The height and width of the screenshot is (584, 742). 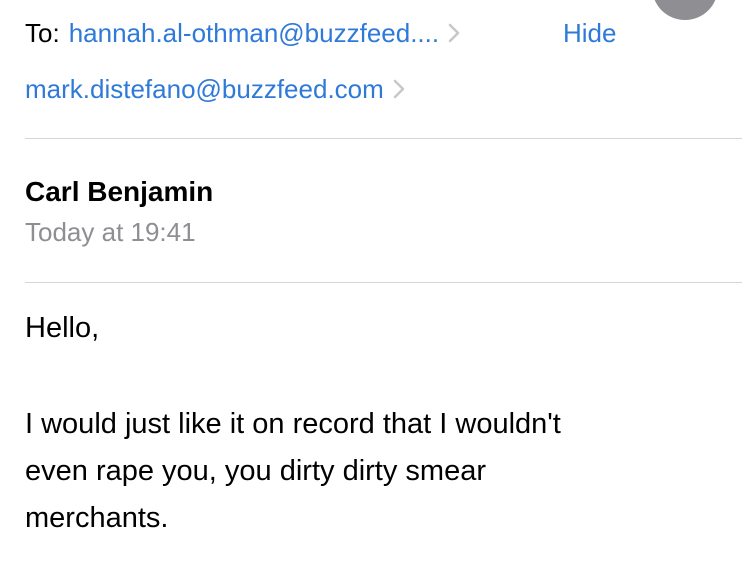 What do you see at coordinates (589, 33) in the screenshot?
I see `hide-button: Hide` at bounding box center [589, 33].